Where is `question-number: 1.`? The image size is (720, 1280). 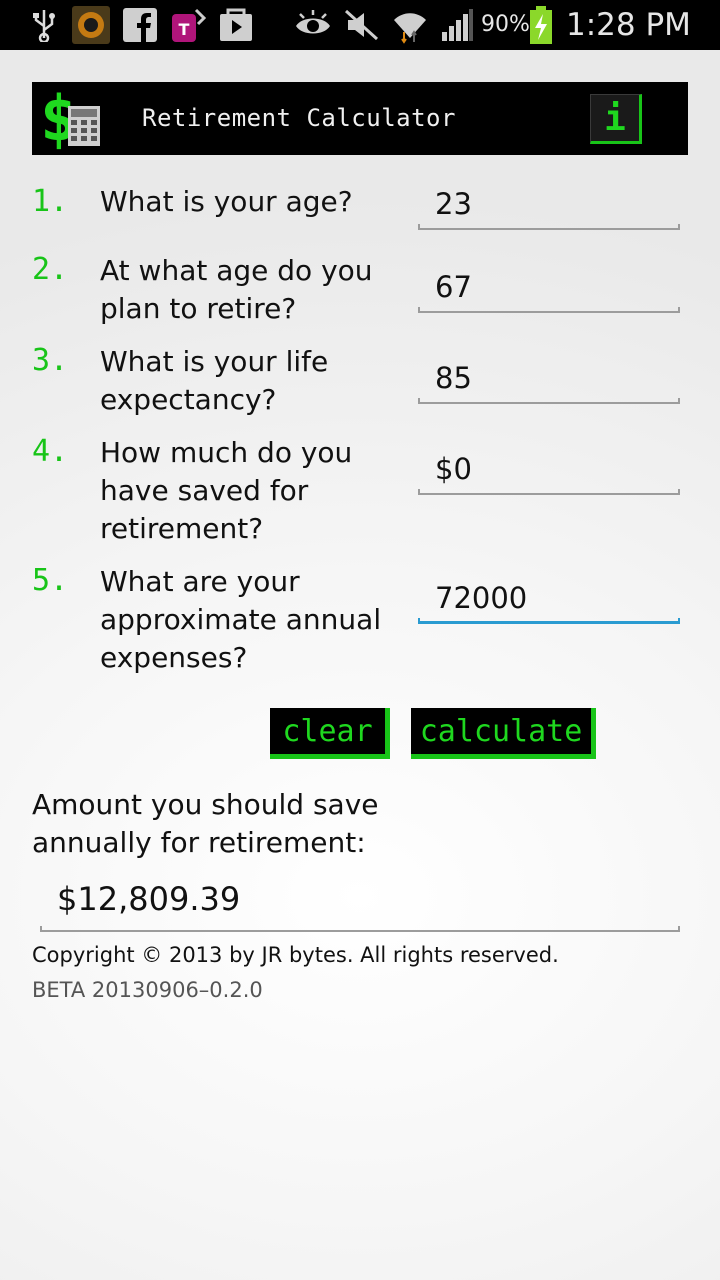
question-number: 1. is located at coordinates (50, 201).